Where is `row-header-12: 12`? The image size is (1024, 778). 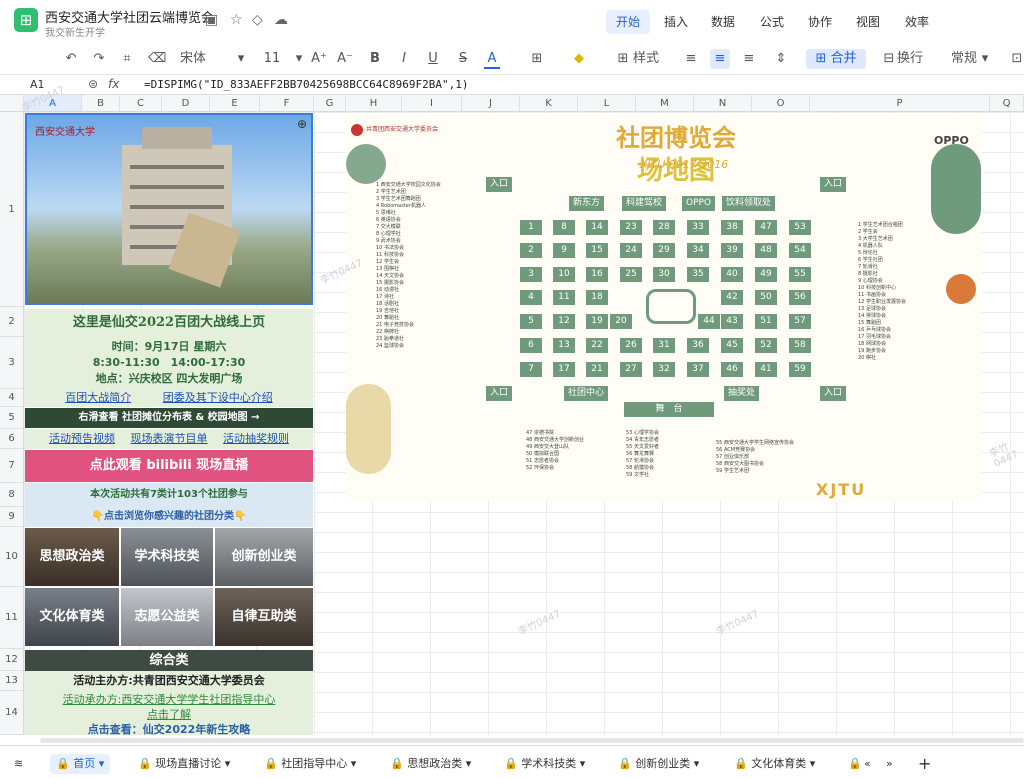
row-header-12: 12 is located at coordinates (12, 660).